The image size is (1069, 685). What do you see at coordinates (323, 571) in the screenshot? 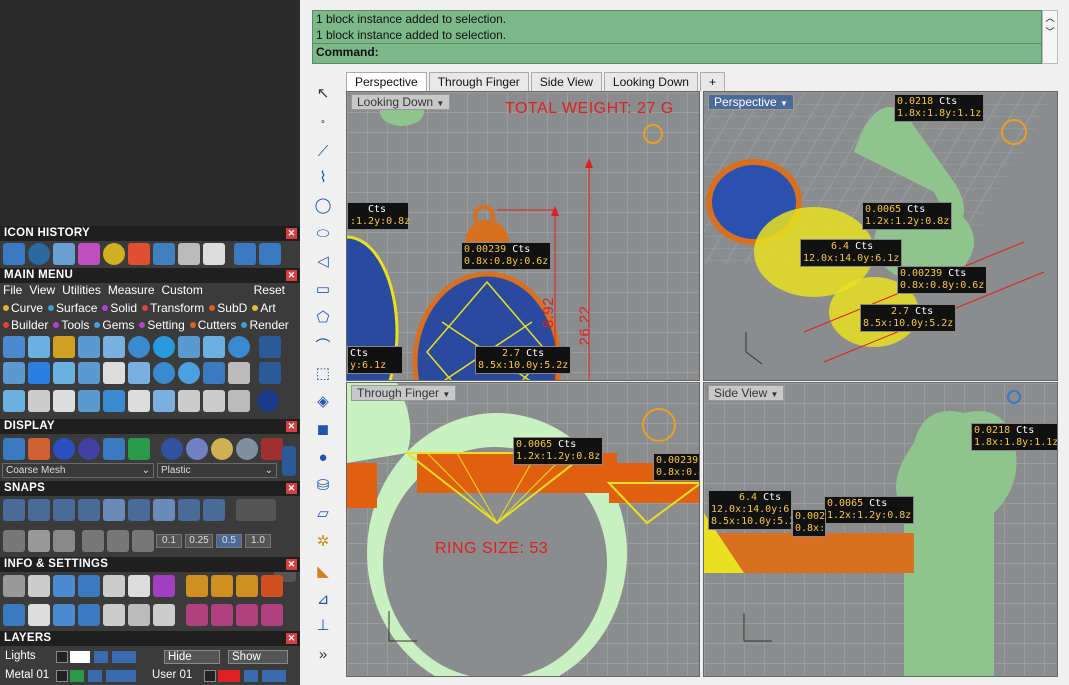
I see `transform-icon: ◣` at bounding box center [323, 571].